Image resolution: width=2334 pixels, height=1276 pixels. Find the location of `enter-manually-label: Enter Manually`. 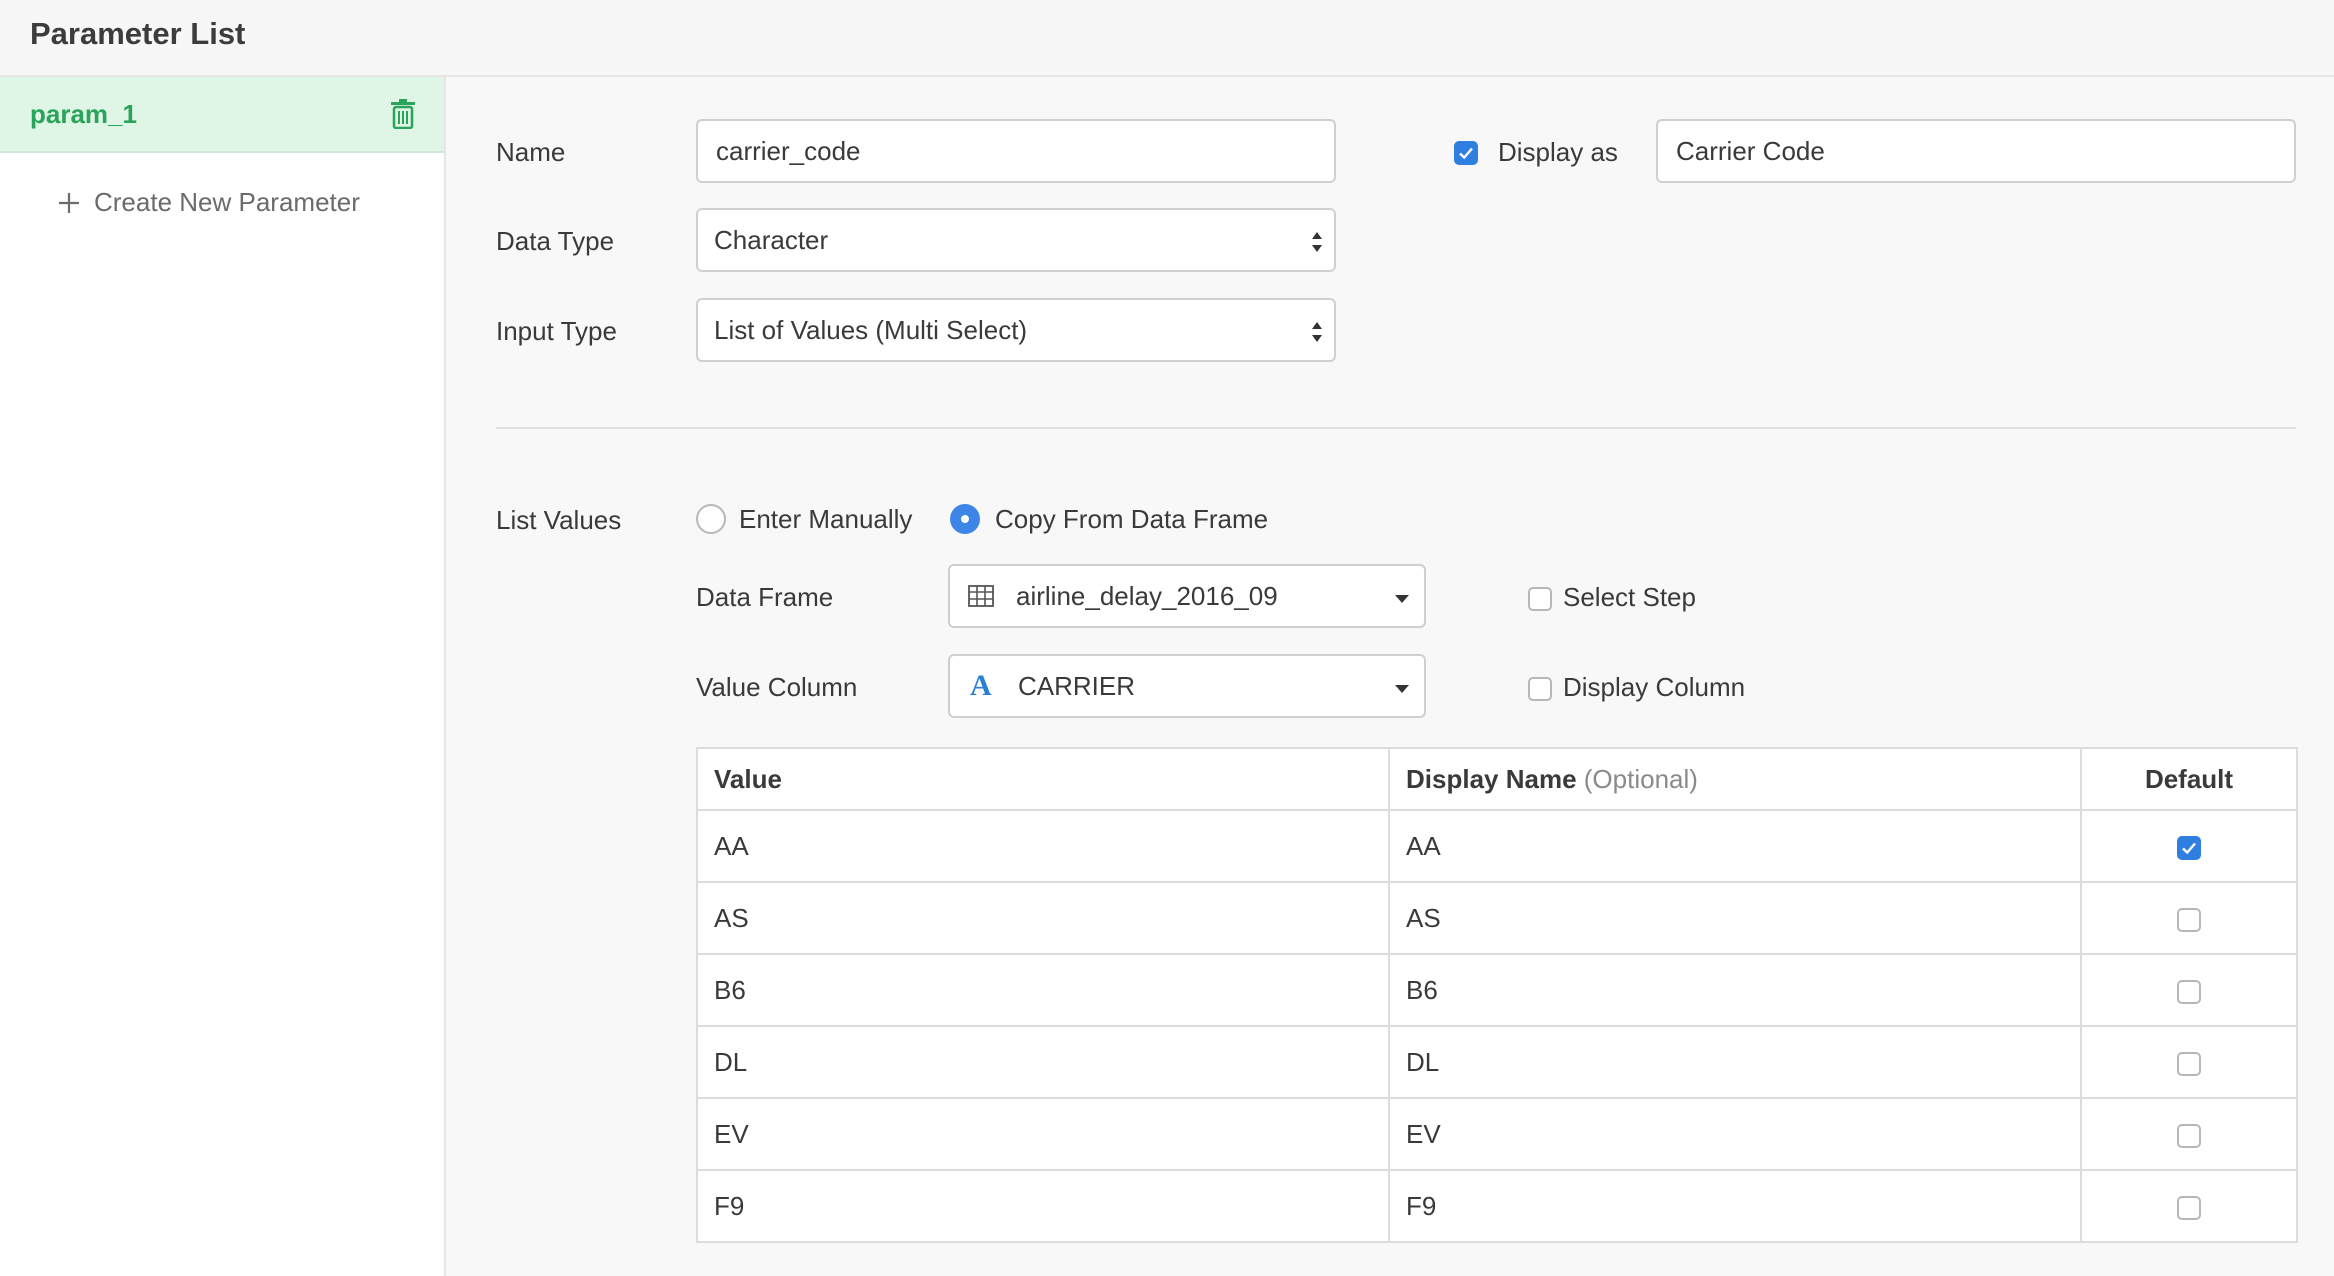

enter-manually-label: Enter Manually is located at coordinates (826, 519).